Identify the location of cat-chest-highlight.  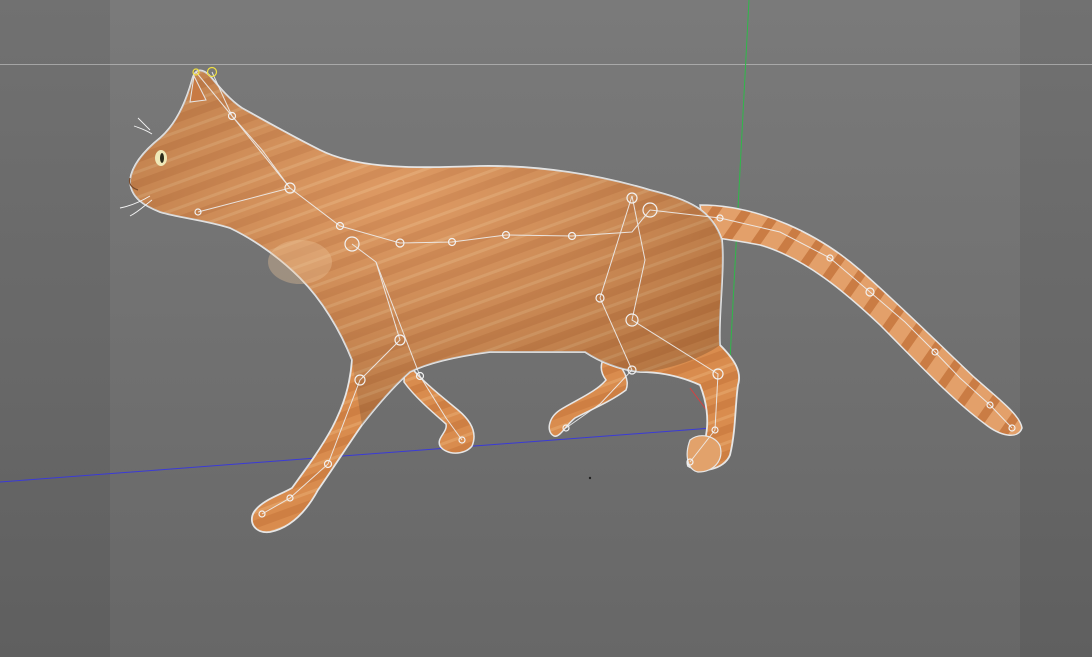
(300, 262).